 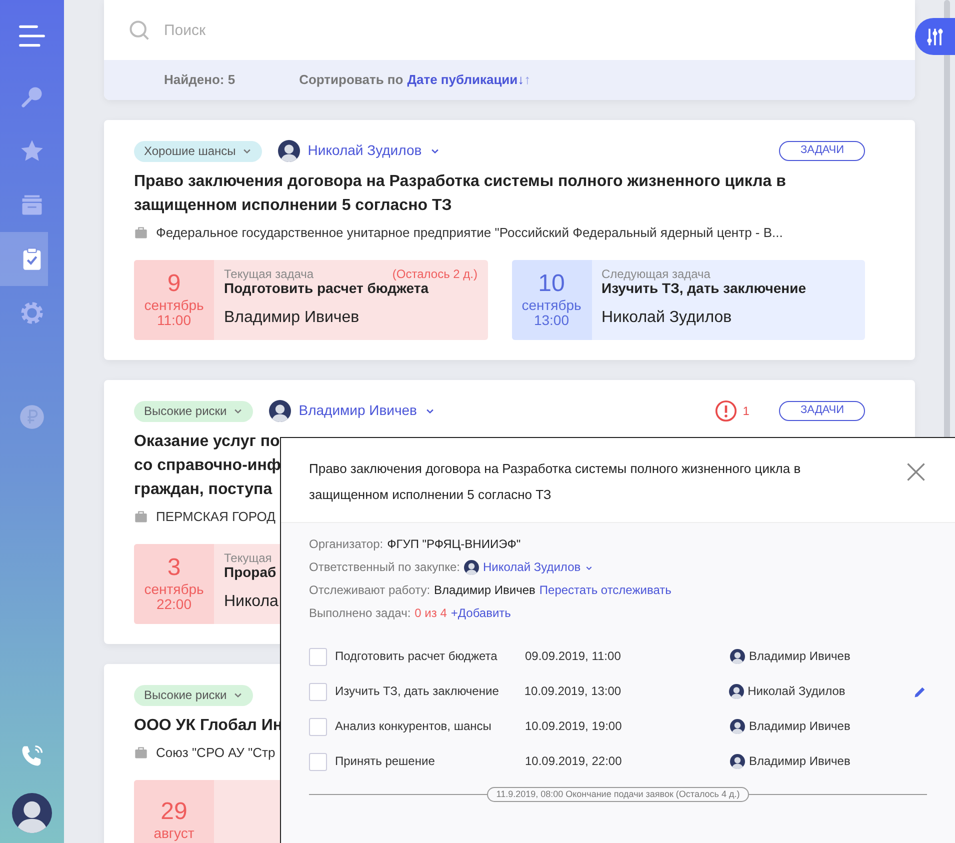 What do you see at coordinates (269, 274) in the screenshot?
I see `task-caption: Текущая задача` at bounding box center [269, 274].